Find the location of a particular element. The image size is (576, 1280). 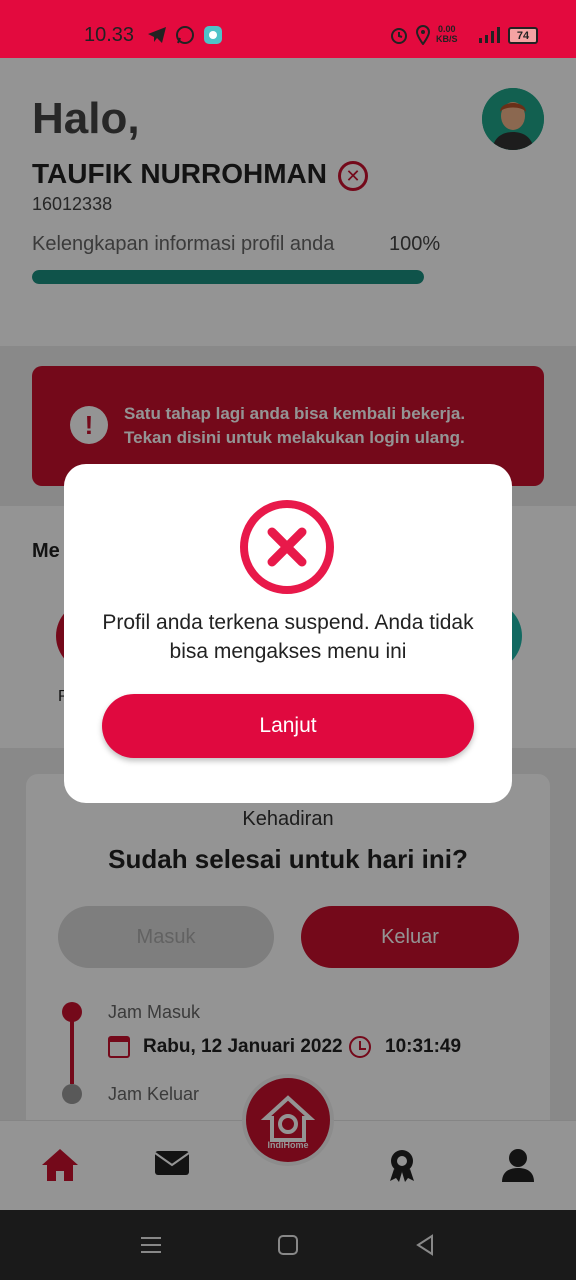

whatsapp-icon is located at coordinates (185, 35).